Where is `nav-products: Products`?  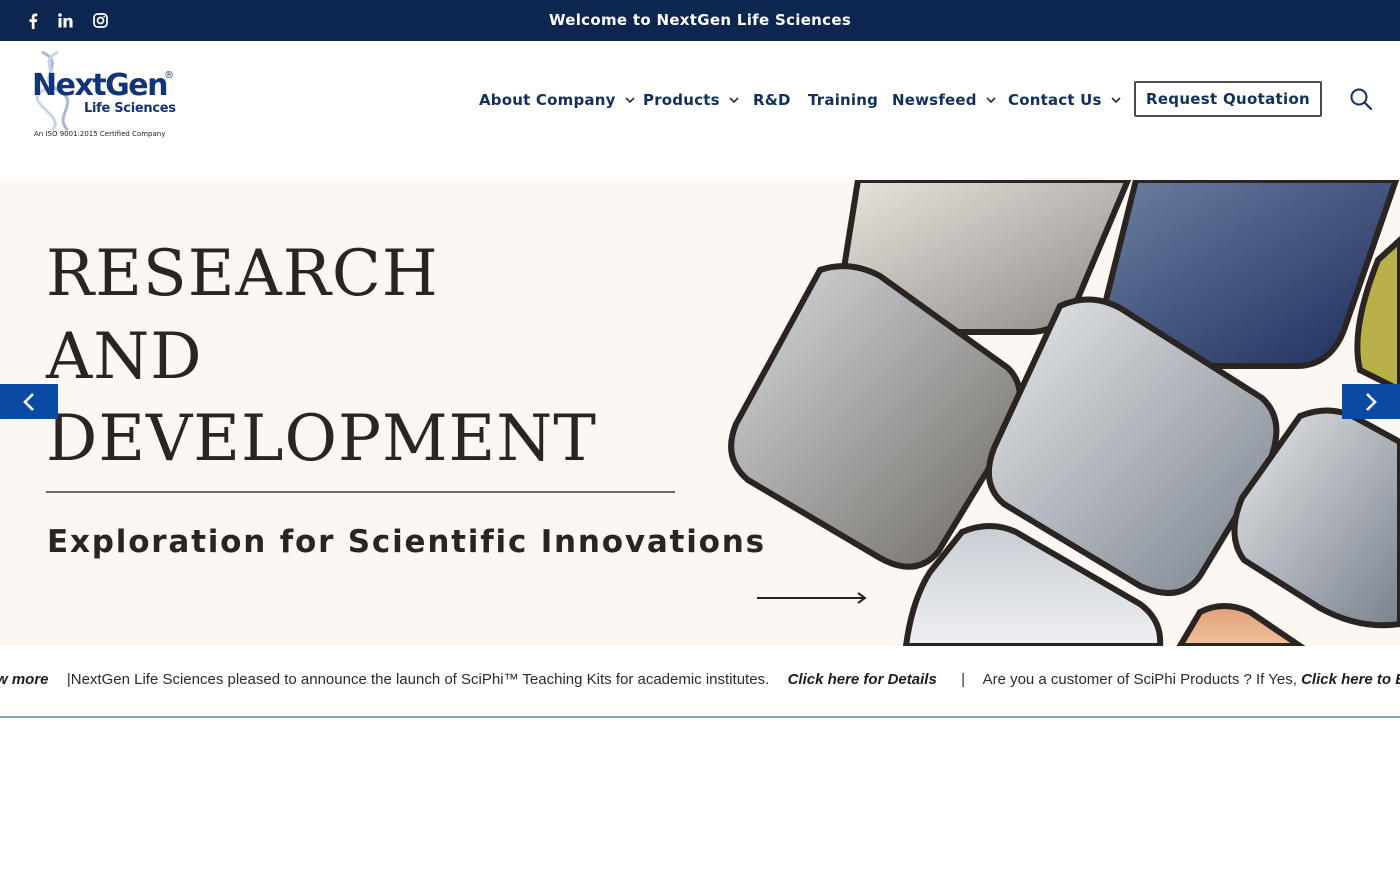 nav-products: Products is located at coordinates (691, 100).